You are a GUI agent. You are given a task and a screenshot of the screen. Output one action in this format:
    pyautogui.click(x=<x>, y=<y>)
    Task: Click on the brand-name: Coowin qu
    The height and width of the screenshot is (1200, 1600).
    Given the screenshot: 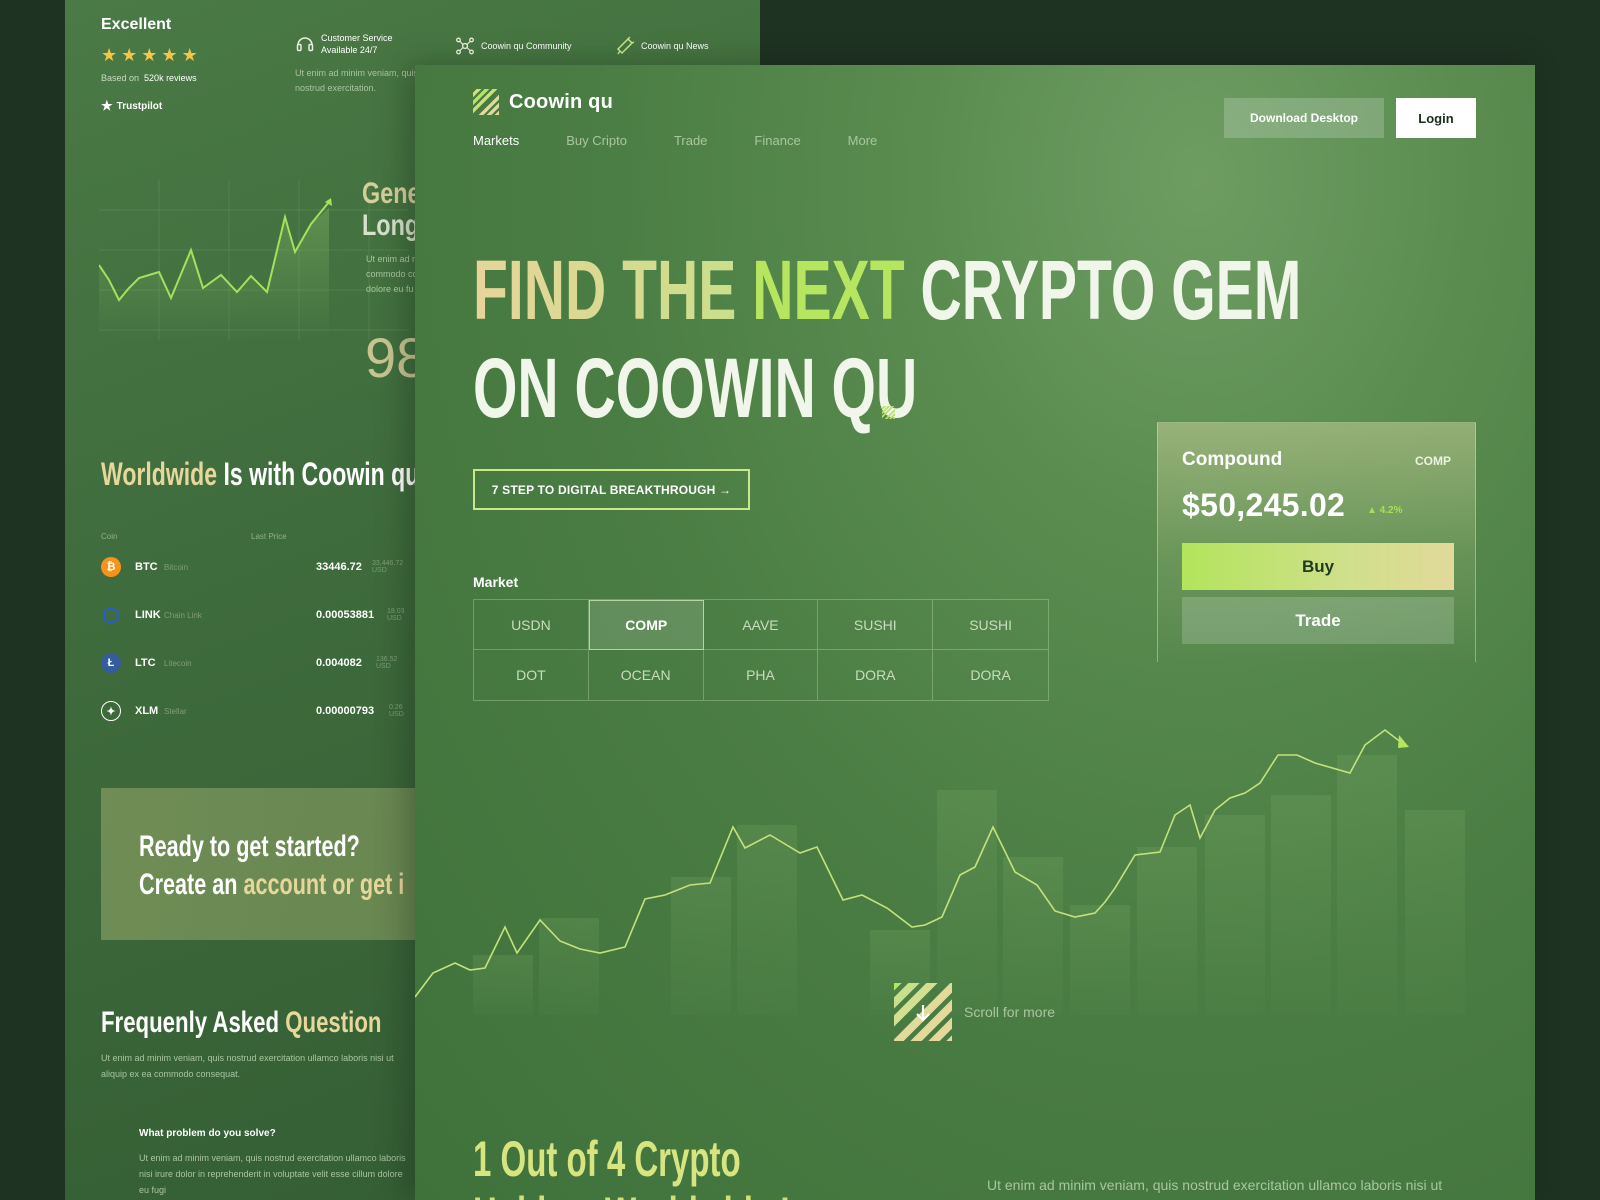 What is the action you would take?
    pyautogui.click(x=561, y=101)
    